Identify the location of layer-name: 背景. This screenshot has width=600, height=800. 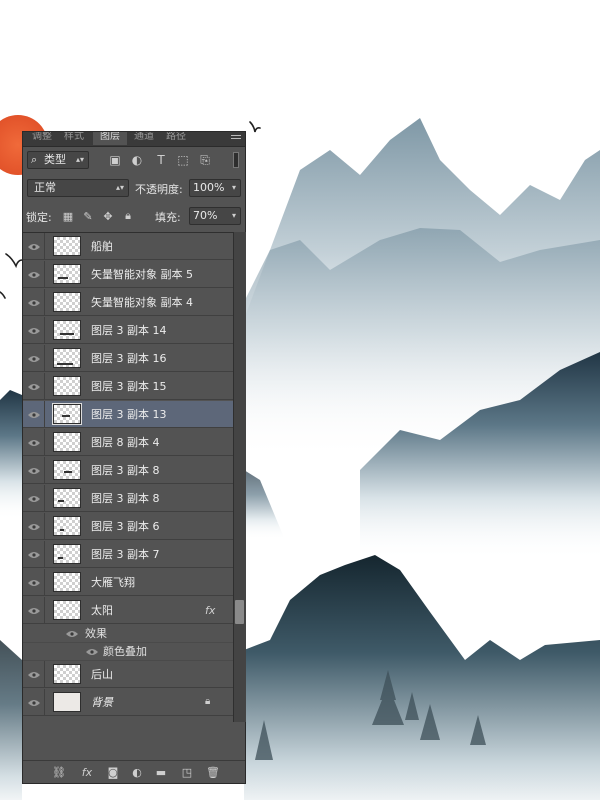
(102, 702).